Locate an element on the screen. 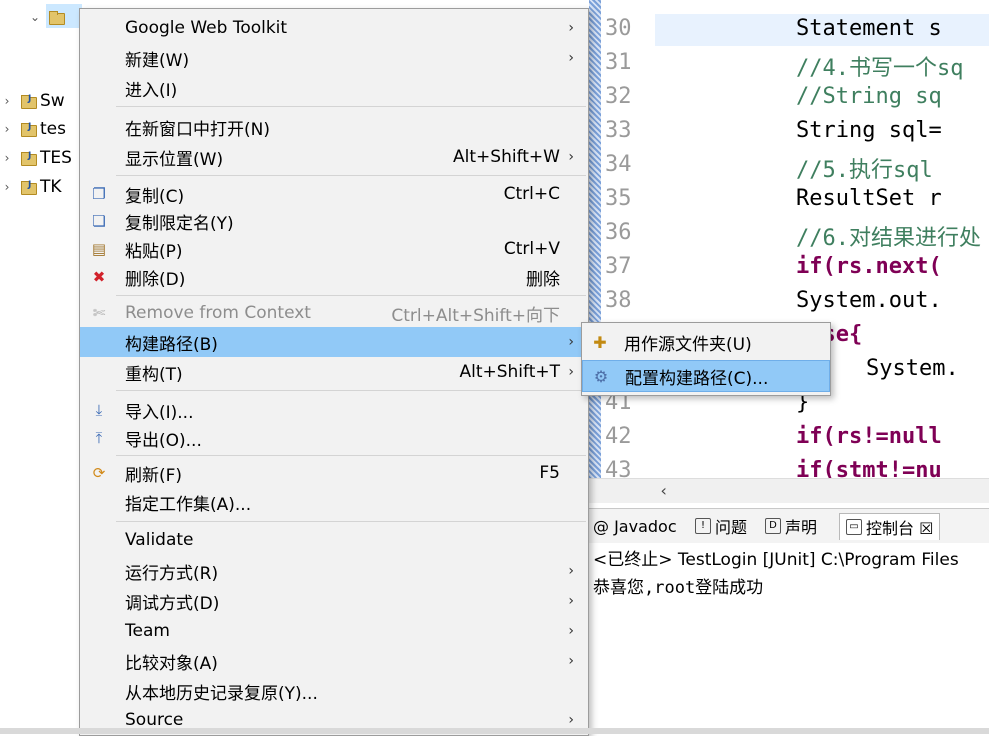  menu-item-label: 显示位置(W) is located at coordinates (174, 159).